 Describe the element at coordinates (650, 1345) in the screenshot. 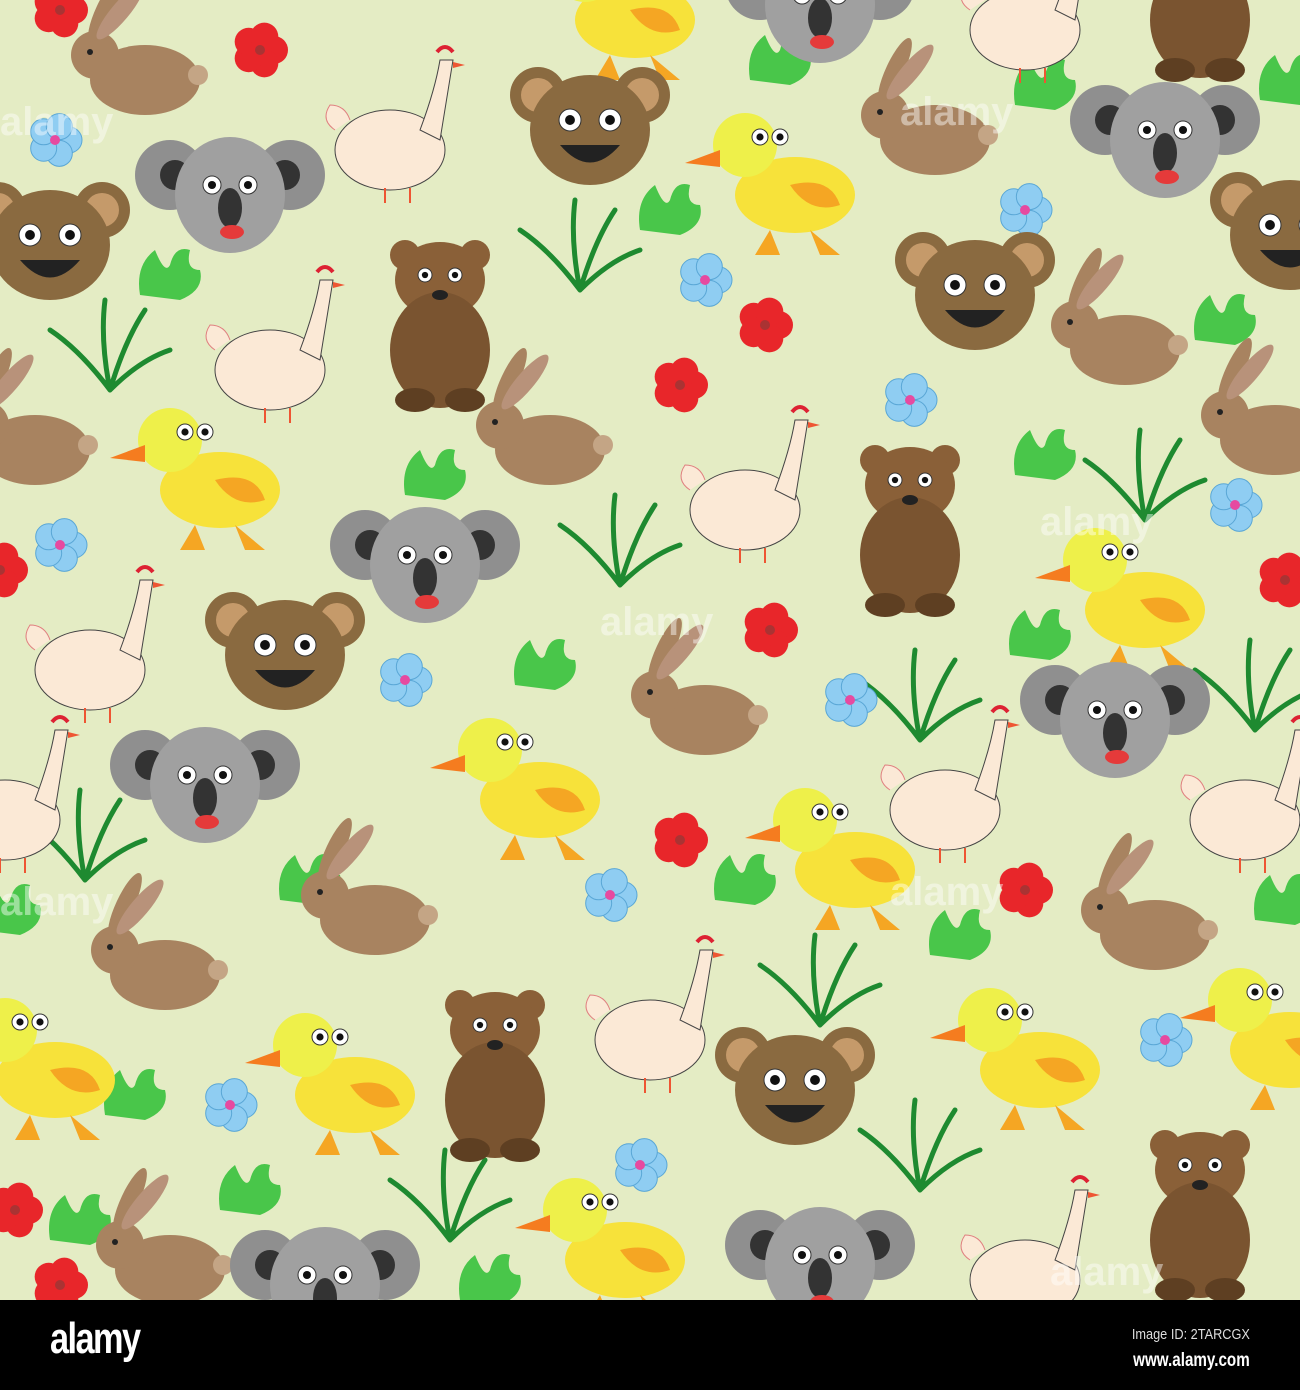

I see `footer-bar: alamy Image ID: 2TARCGX www.alamy.com` at that location.